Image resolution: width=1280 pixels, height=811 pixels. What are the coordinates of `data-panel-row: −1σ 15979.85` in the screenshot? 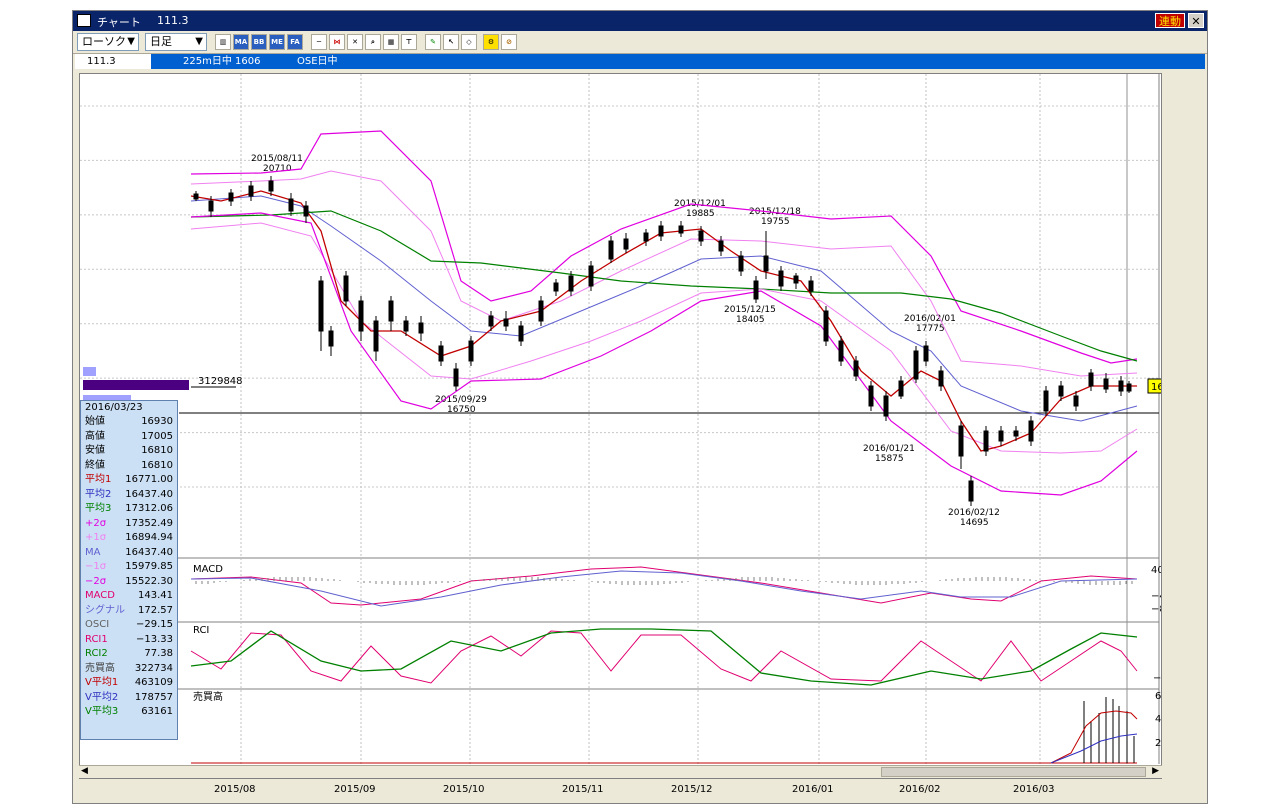 It's located at (129, 567).